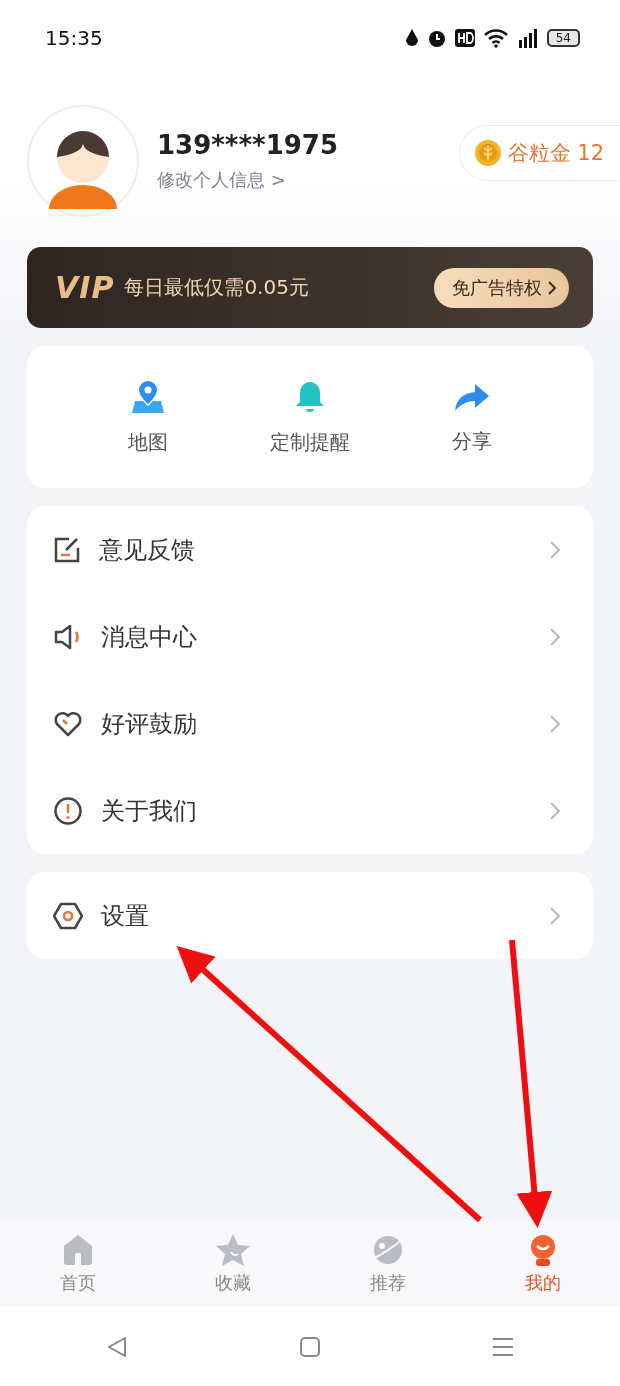 The width and height of the screenshot is (620, 1386). Describe the element at coordinates (148, 417) in the screenshot. I see `quick-action: 地图` at that location.